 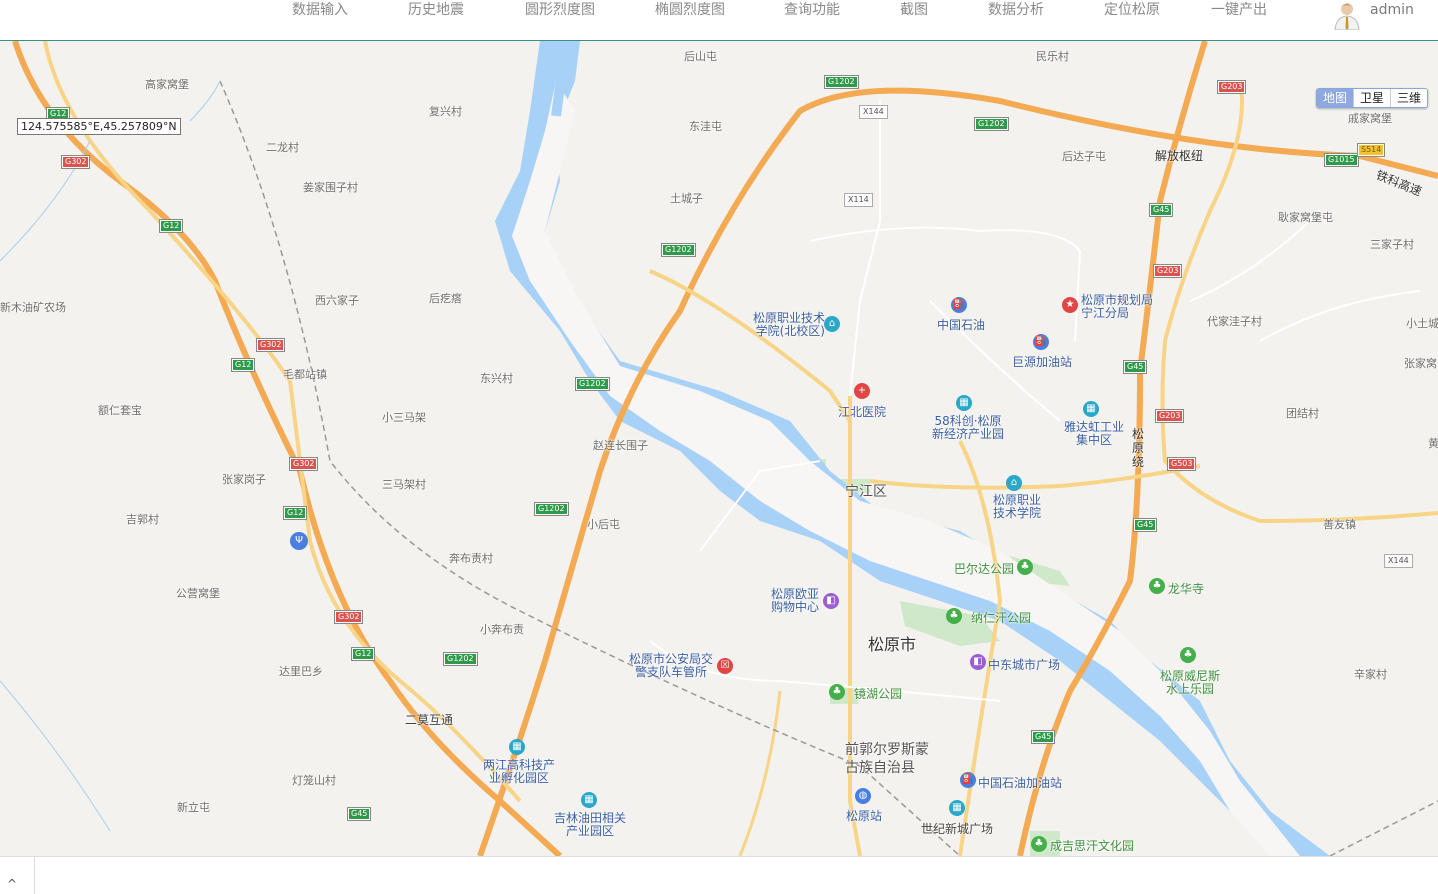 What do you see at coordinates (142, 519) in the screenshot?
I see `place-label: 吉郭村` at bounding box center [142, 519].